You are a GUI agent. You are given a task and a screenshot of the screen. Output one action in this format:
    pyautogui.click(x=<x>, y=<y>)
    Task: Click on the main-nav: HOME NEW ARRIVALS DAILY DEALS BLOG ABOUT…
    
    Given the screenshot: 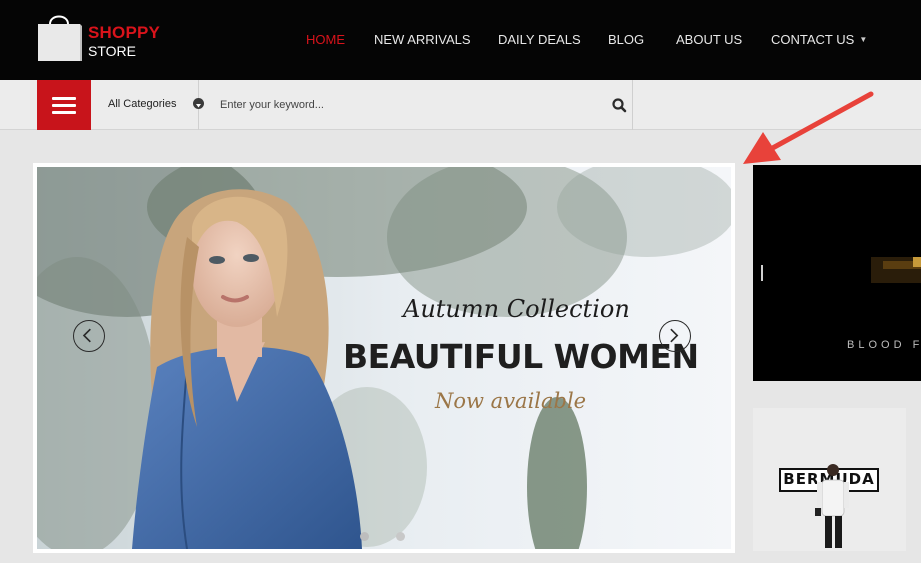 What is the action you would take?
    pyautogui.click(x=460, y=40)
    